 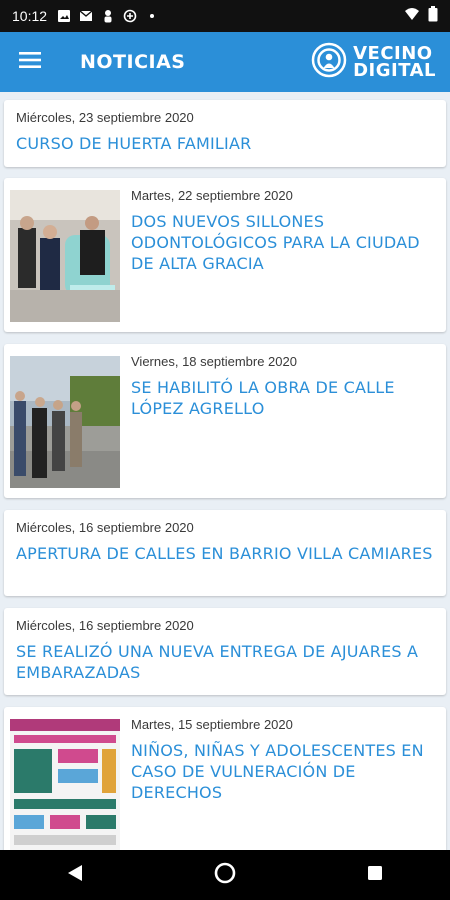 What do you see at coordinates (134, 143) in the screenshot?
I see `news-title: CURSO DE HUERTA FAMILIAR` at bounding box center [134, 143].